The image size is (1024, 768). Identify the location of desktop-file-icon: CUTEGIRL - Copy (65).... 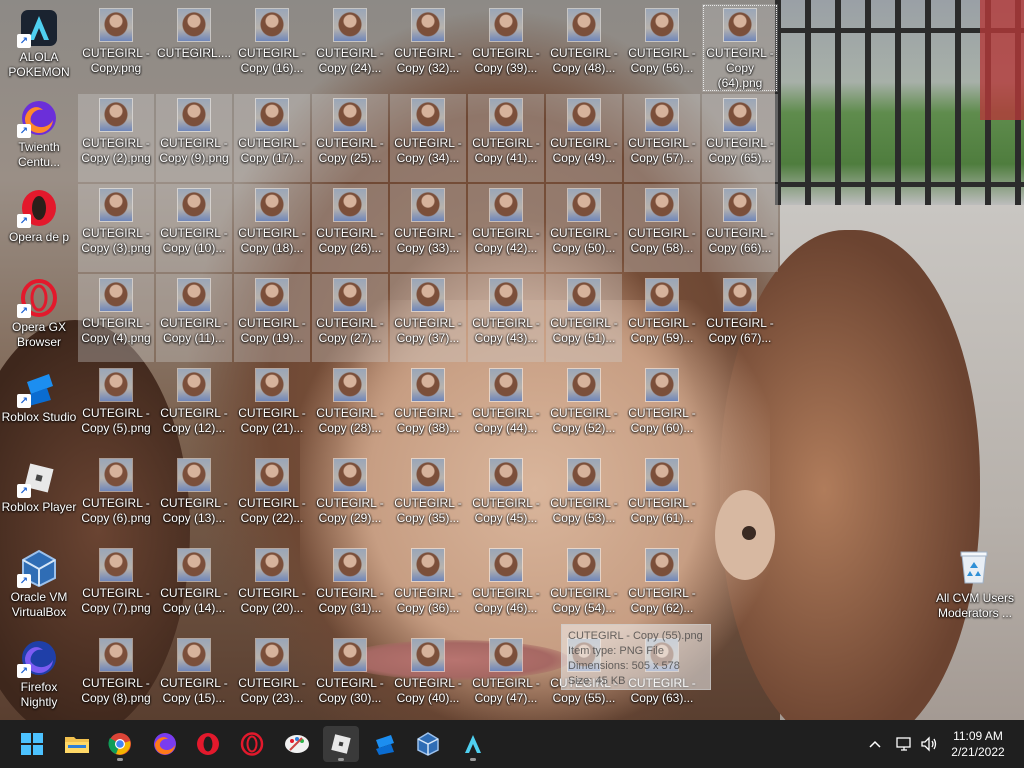
(740, 138).